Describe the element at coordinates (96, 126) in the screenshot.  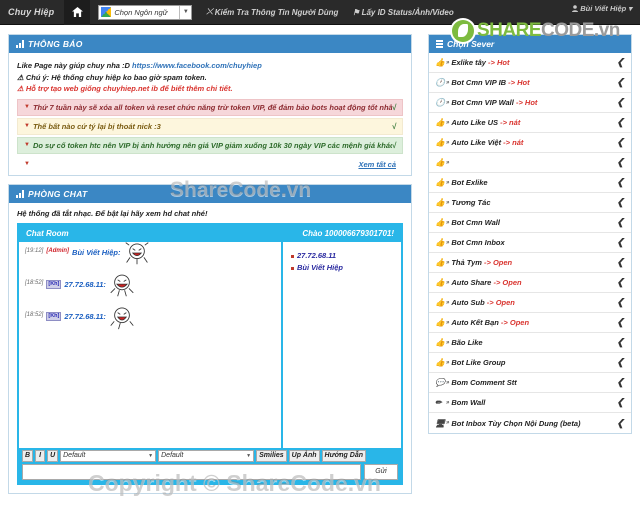
I see `alert-text: Thế bất nào cứ tý lại bị thoát nick :3` at that location.